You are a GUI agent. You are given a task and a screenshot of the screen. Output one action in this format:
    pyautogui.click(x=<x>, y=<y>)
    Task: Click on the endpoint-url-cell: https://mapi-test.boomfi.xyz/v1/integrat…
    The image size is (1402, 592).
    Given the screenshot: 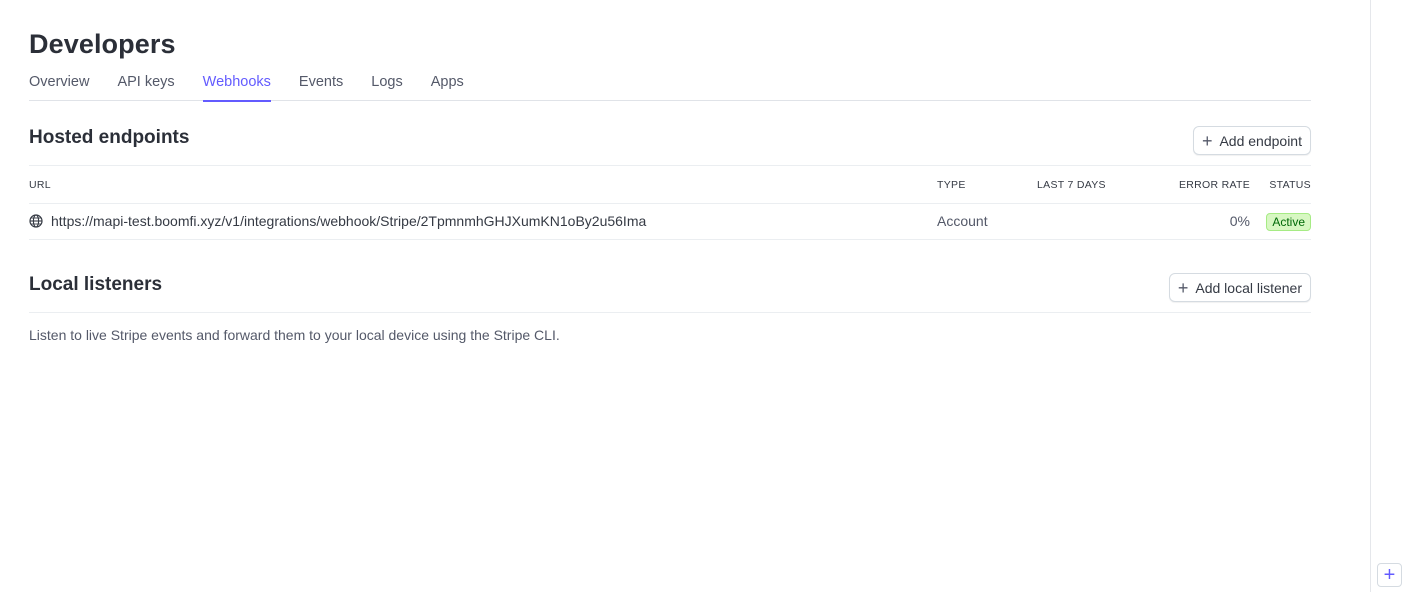 What is the action you would take?
    pyautogui.click(x=337, y=221)
    